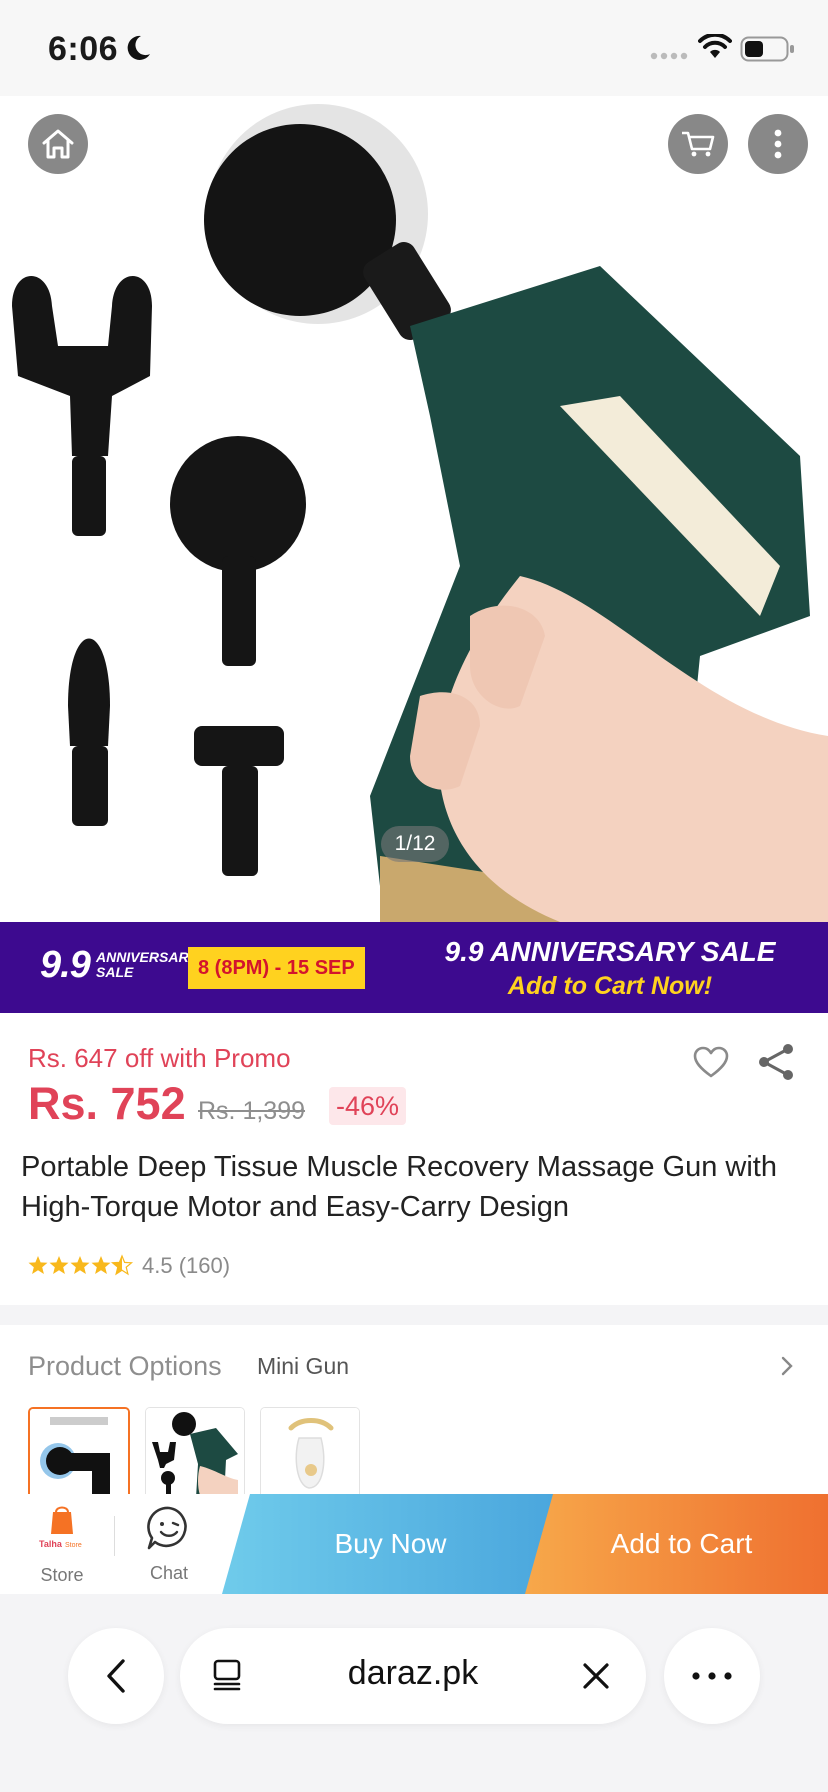  I want to click on store-logo-icon: Talha Store, so click(62, 1529).